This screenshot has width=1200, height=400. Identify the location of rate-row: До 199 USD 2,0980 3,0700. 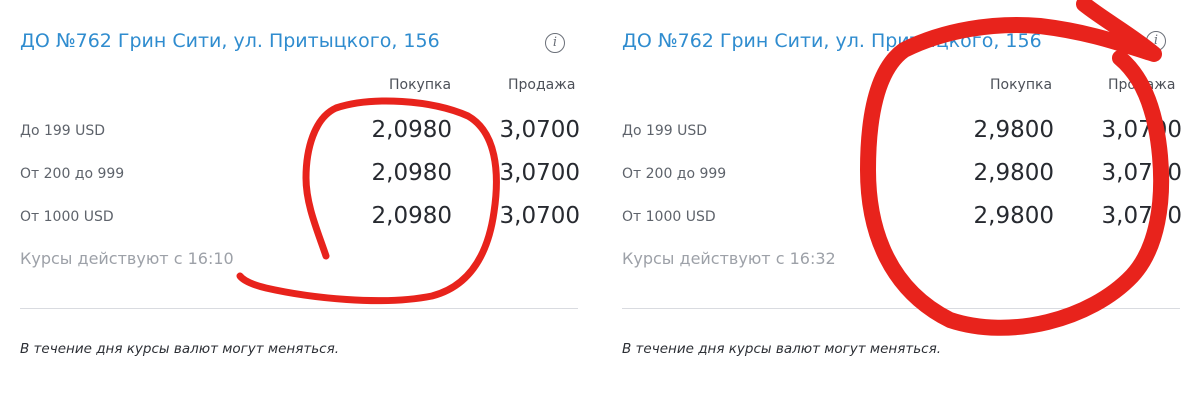
(300, 125).